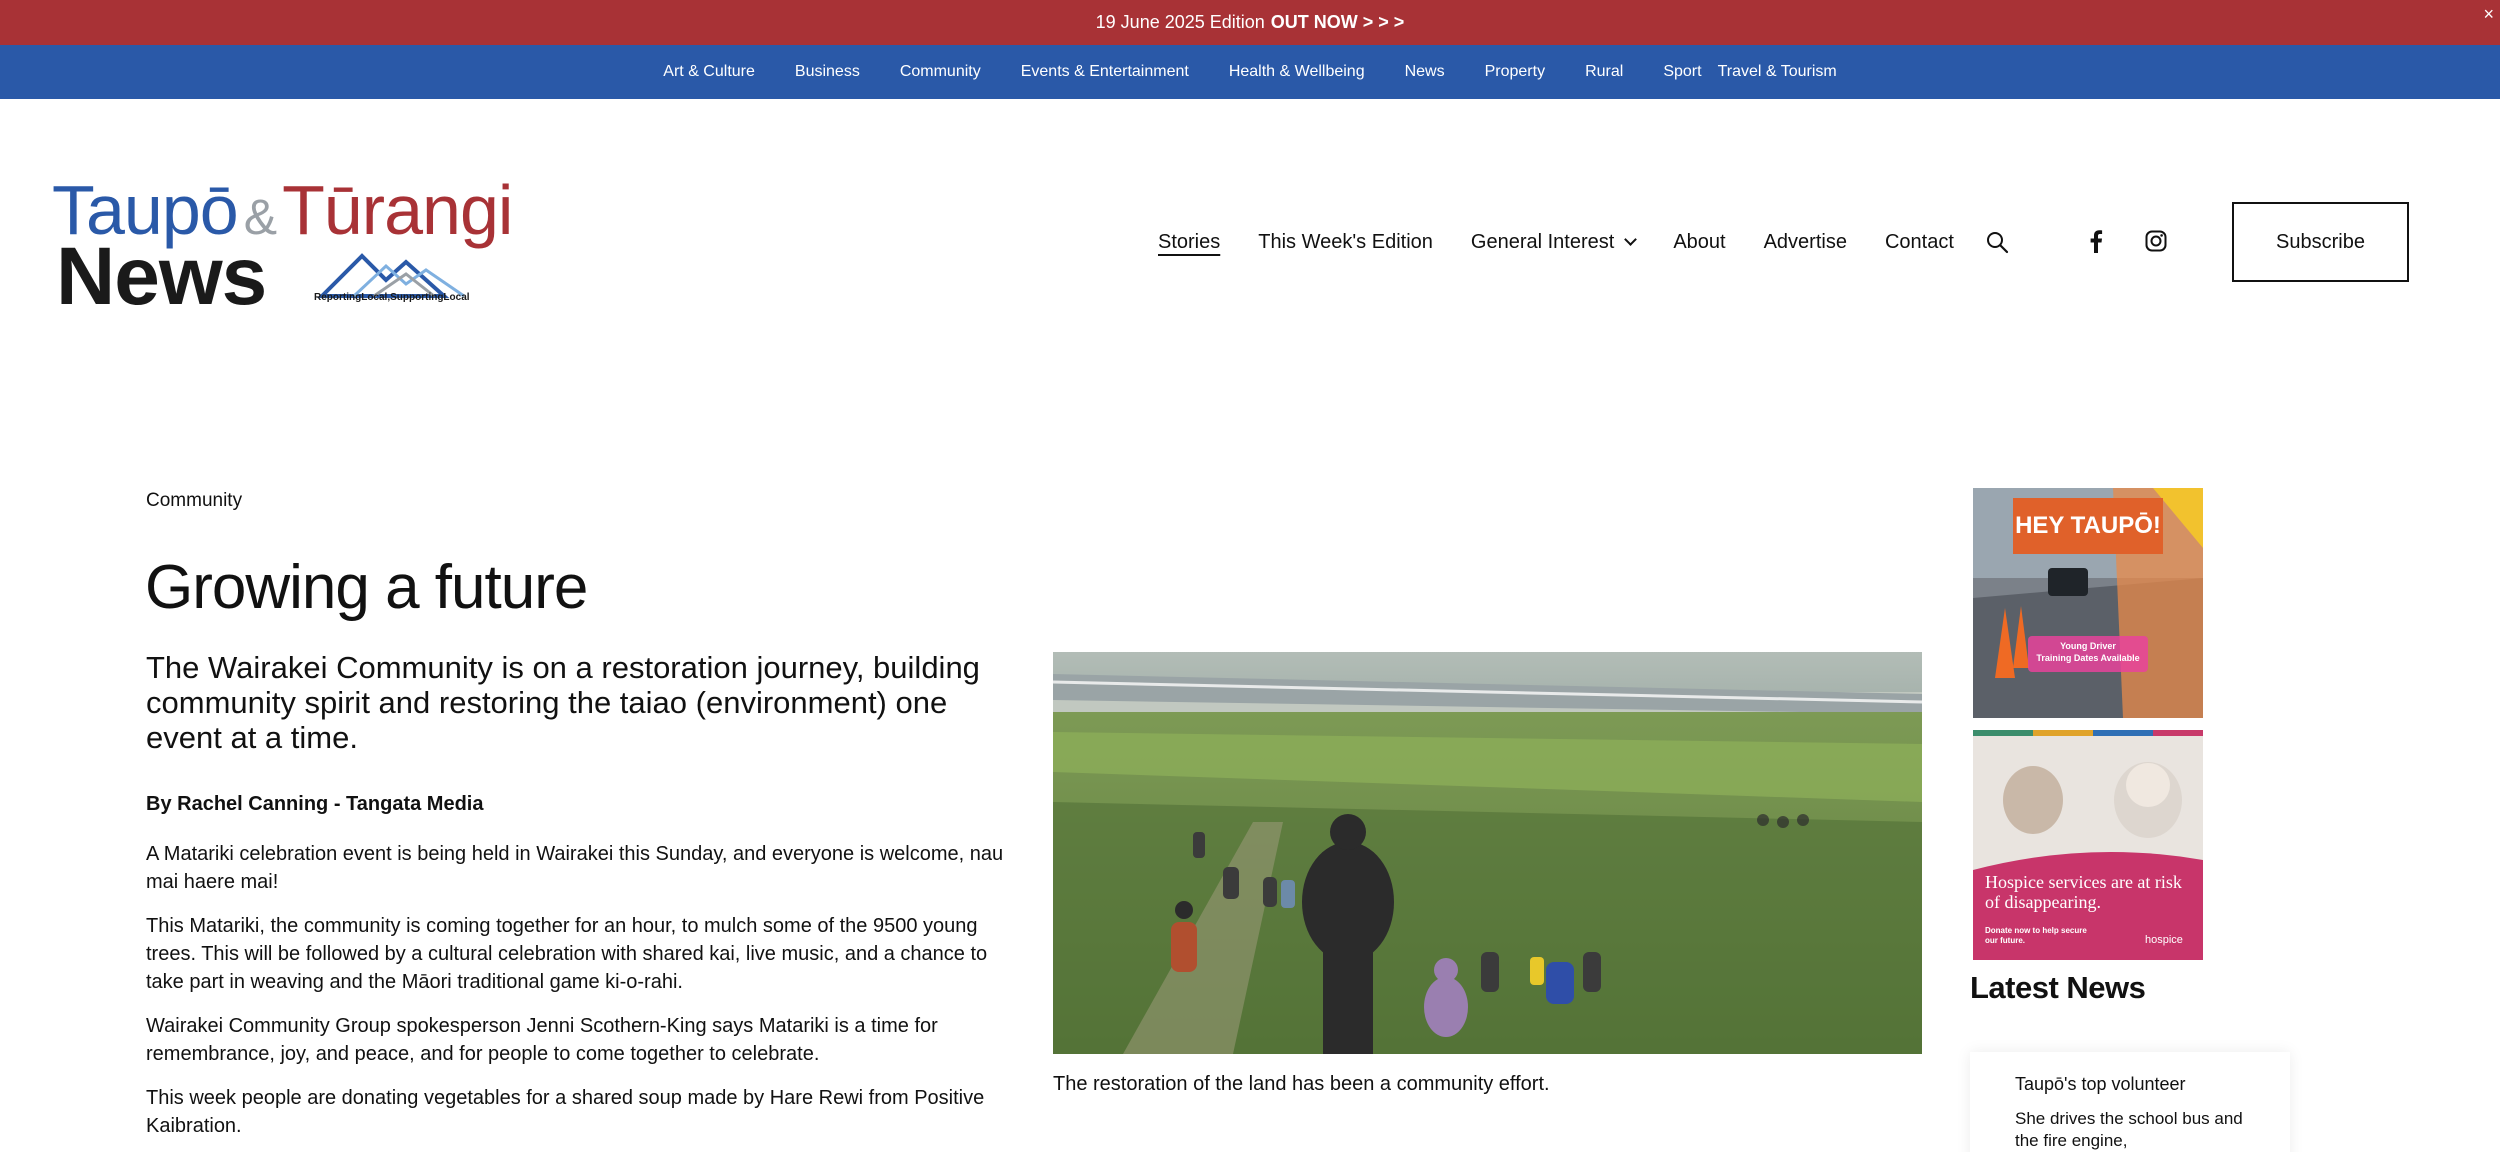 This screenshot has width=2500, height=1152. What do you see at coordinates (1180, 22) in the screenshot?
I see `edition-date: 19 June 2025 Edition` at bounding box center [1180, 22].